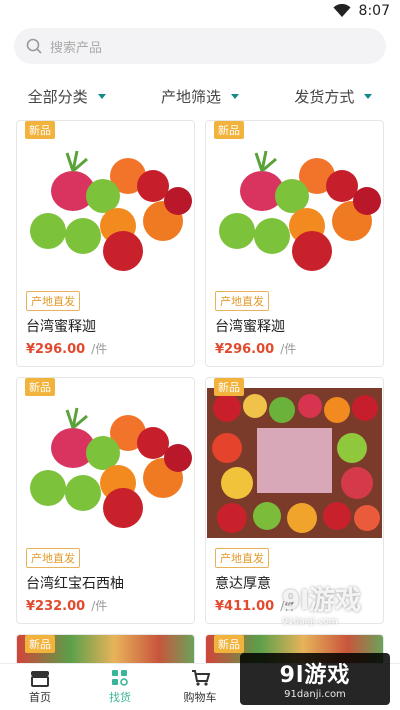  I want to click on tab-home: 首页, so click(40, 687).